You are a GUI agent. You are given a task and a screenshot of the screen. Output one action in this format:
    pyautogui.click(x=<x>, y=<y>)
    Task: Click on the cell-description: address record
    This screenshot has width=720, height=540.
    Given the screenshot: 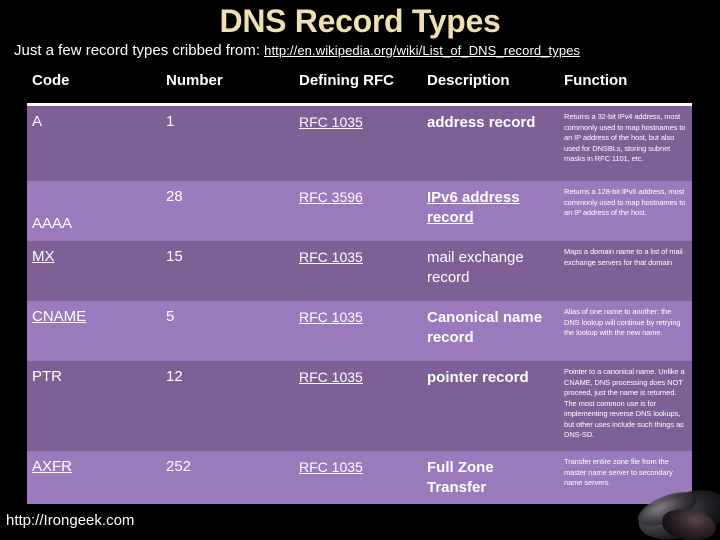 What is the action you would take?
    pyautogui.click(x=481, y=122)
    